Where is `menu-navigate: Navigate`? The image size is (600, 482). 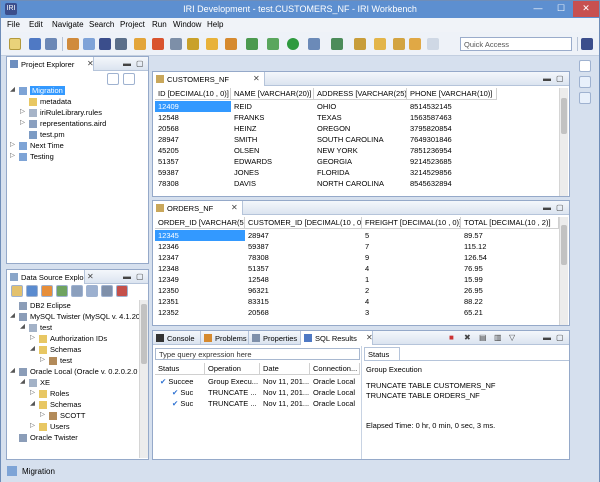 menu-navigate: Navigate is located at coordinates (68, 24).